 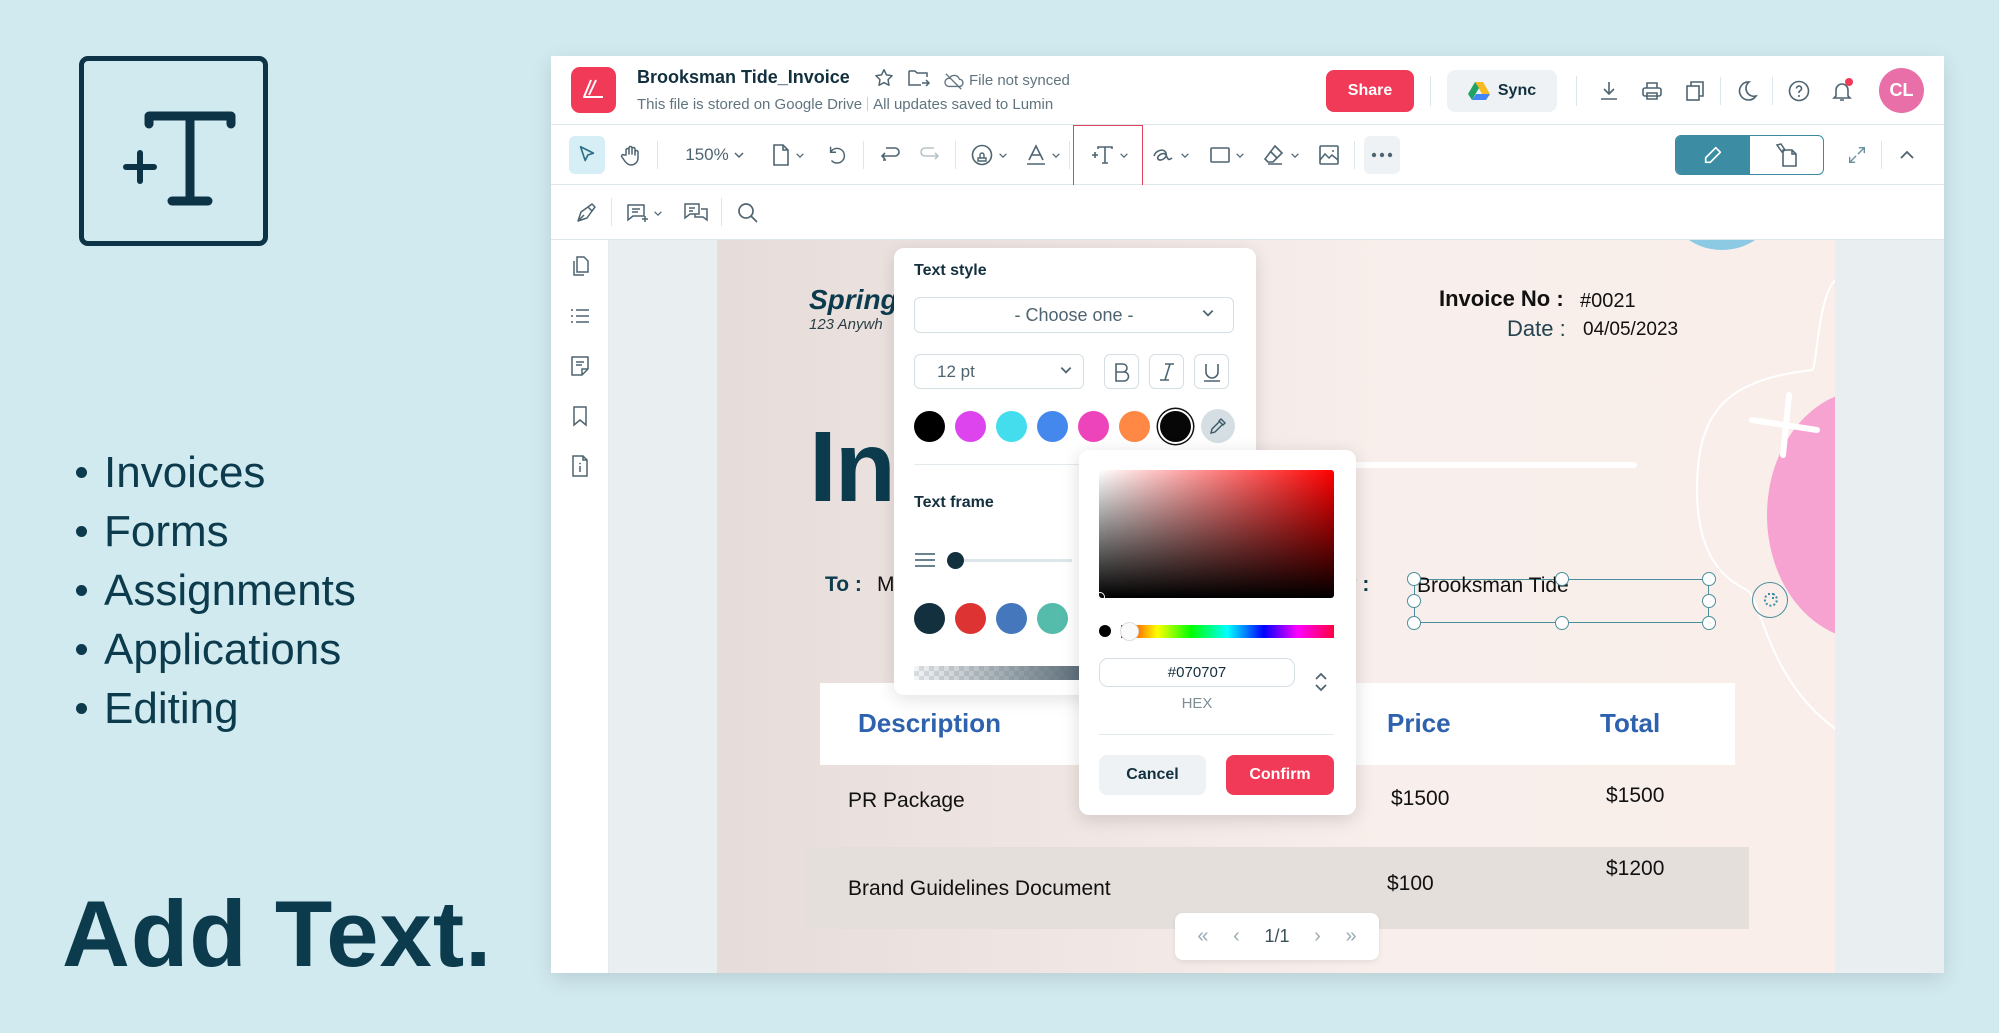 I want to click on download-icon, so click(x=1609, y=91).